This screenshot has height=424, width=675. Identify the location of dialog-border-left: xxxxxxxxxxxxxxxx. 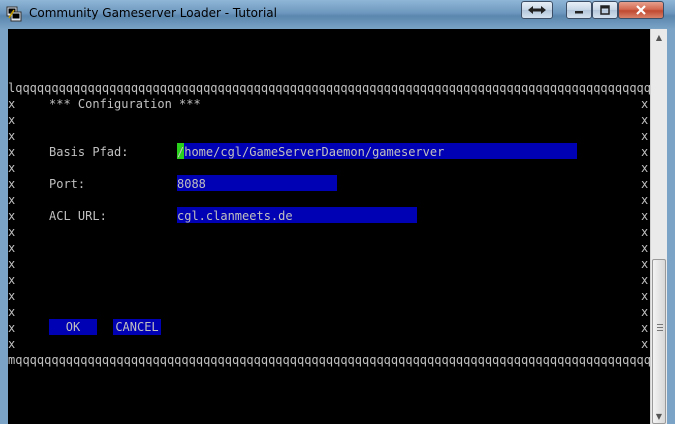
(12, 224).